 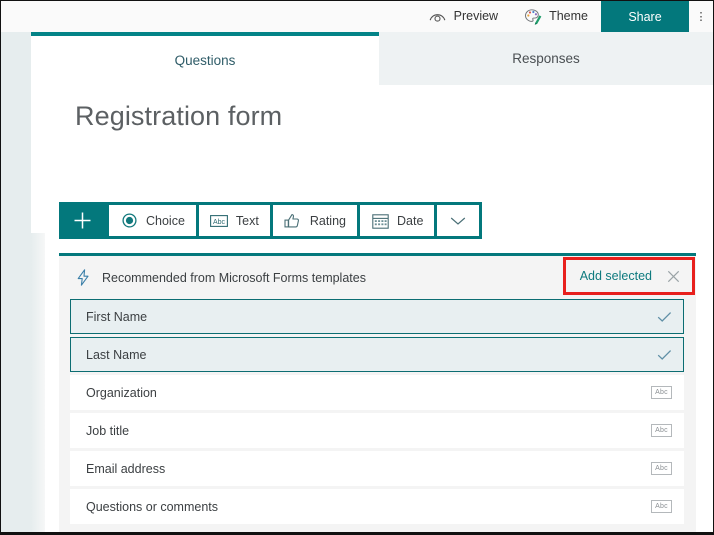 I want to click on more-question-types-button, so click(x=458, y=220).